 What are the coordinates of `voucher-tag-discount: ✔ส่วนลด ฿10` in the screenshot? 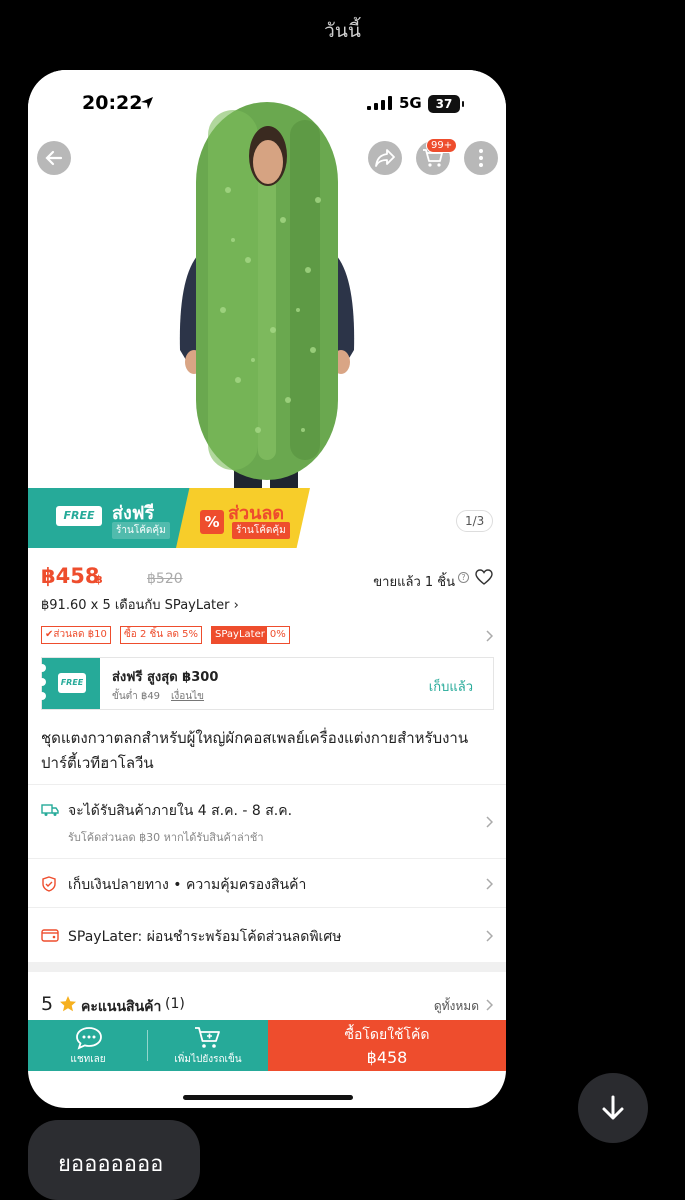 It's located at (76, 635).